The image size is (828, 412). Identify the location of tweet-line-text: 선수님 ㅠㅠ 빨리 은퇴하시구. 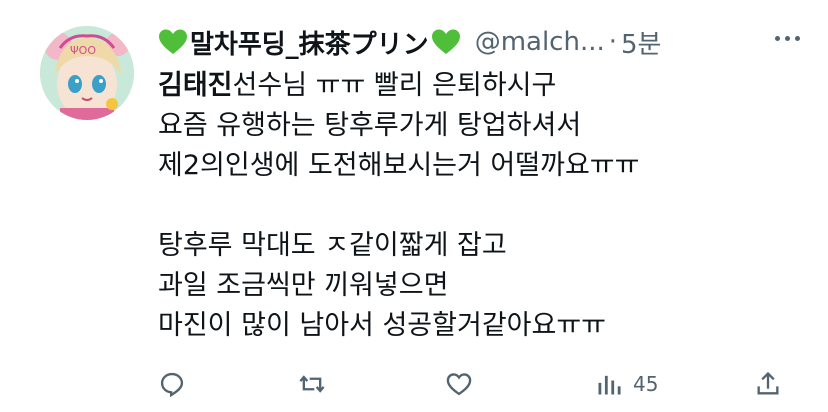
(394, 85).